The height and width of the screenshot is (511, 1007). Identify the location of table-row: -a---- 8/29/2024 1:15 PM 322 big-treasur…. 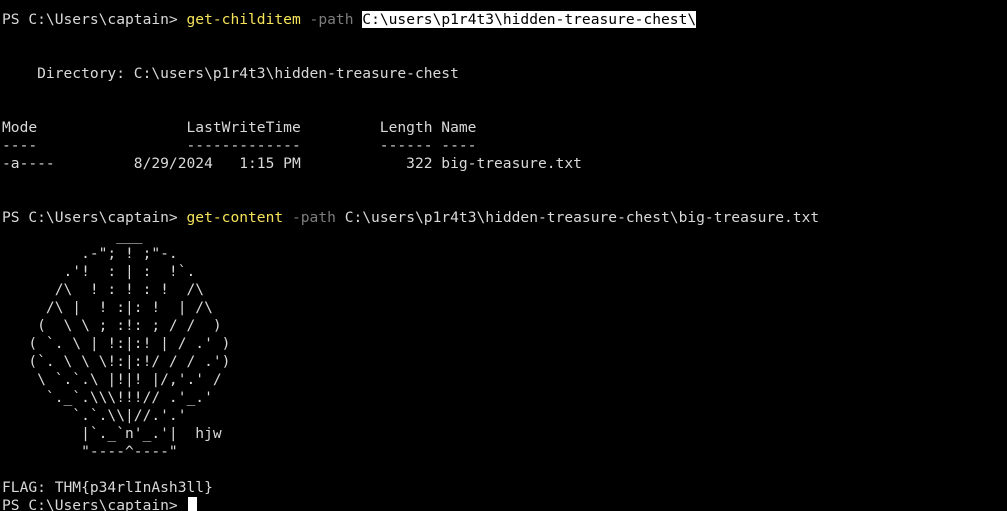
(292, 163).